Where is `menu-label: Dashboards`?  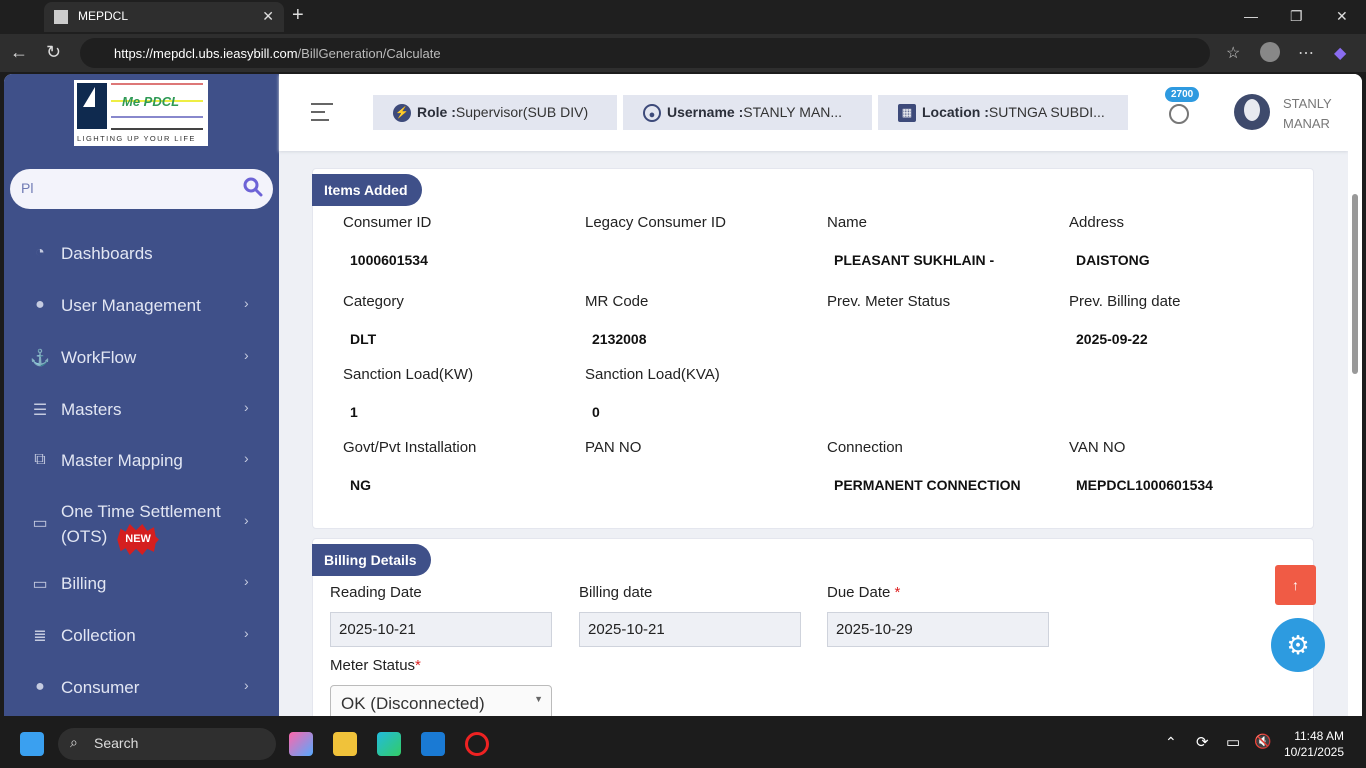 menu-label: Dashboards is located at coordinates (107, 253).